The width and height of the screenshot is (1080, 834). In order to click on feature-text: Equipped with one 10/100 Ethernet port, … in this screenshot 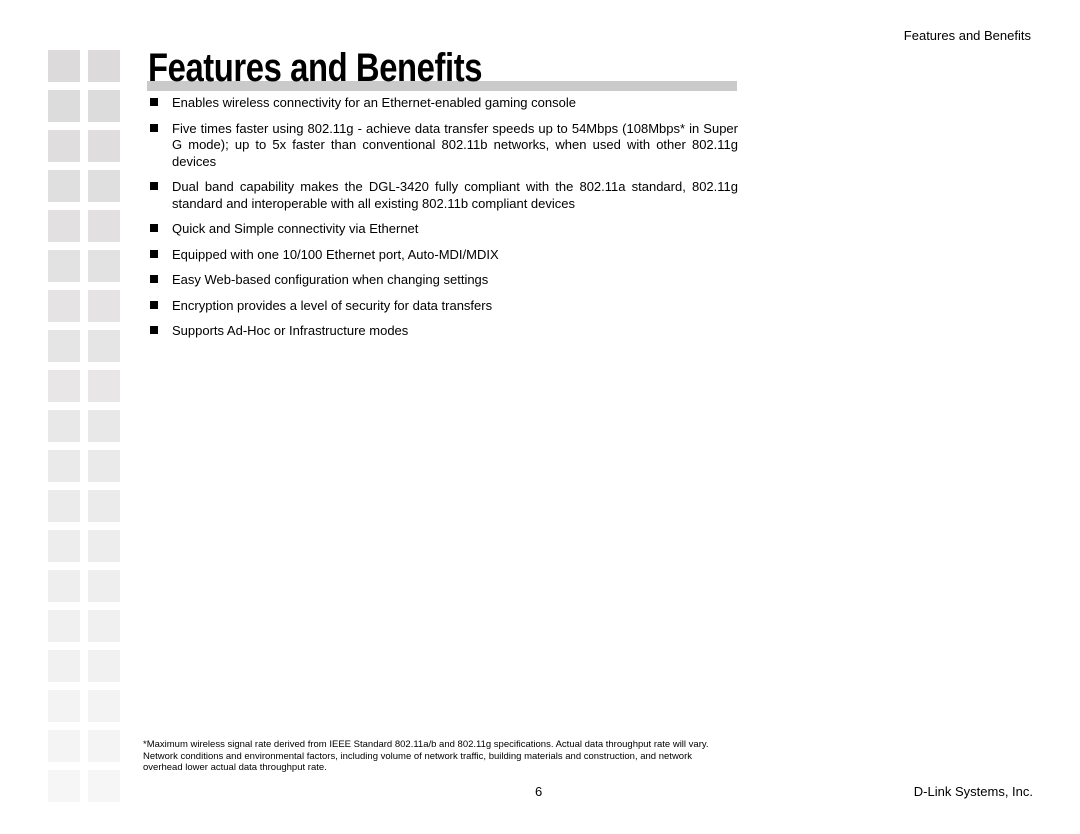, I will do `click(335, 254)`.